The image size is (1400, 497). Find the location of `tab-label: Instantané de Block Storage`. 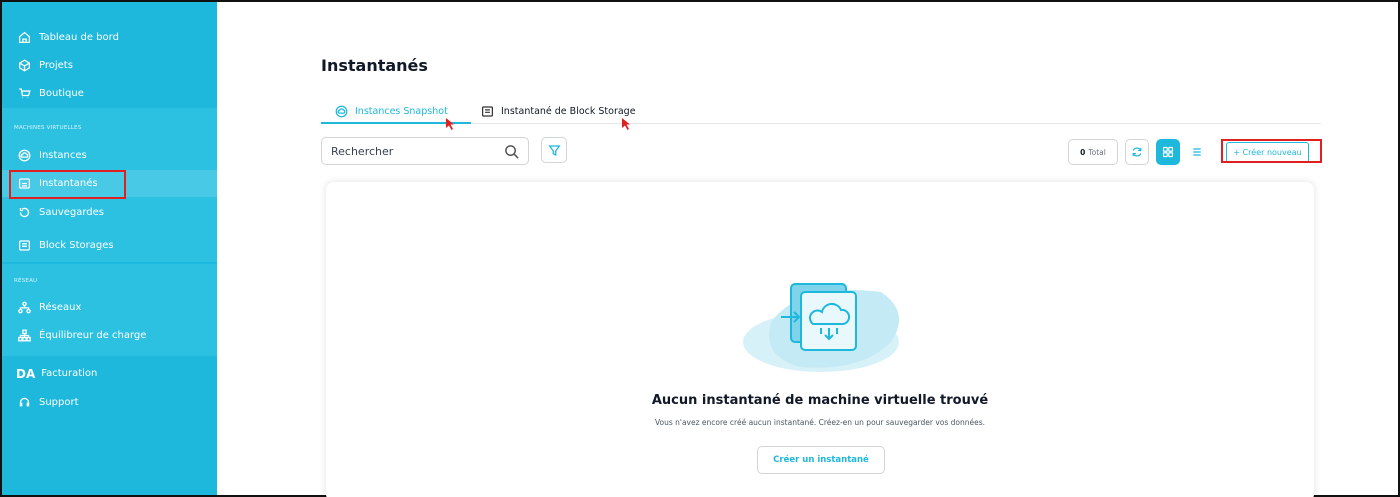

tab-label: Instantané de Block Storage is located at coordinates (568, 111).